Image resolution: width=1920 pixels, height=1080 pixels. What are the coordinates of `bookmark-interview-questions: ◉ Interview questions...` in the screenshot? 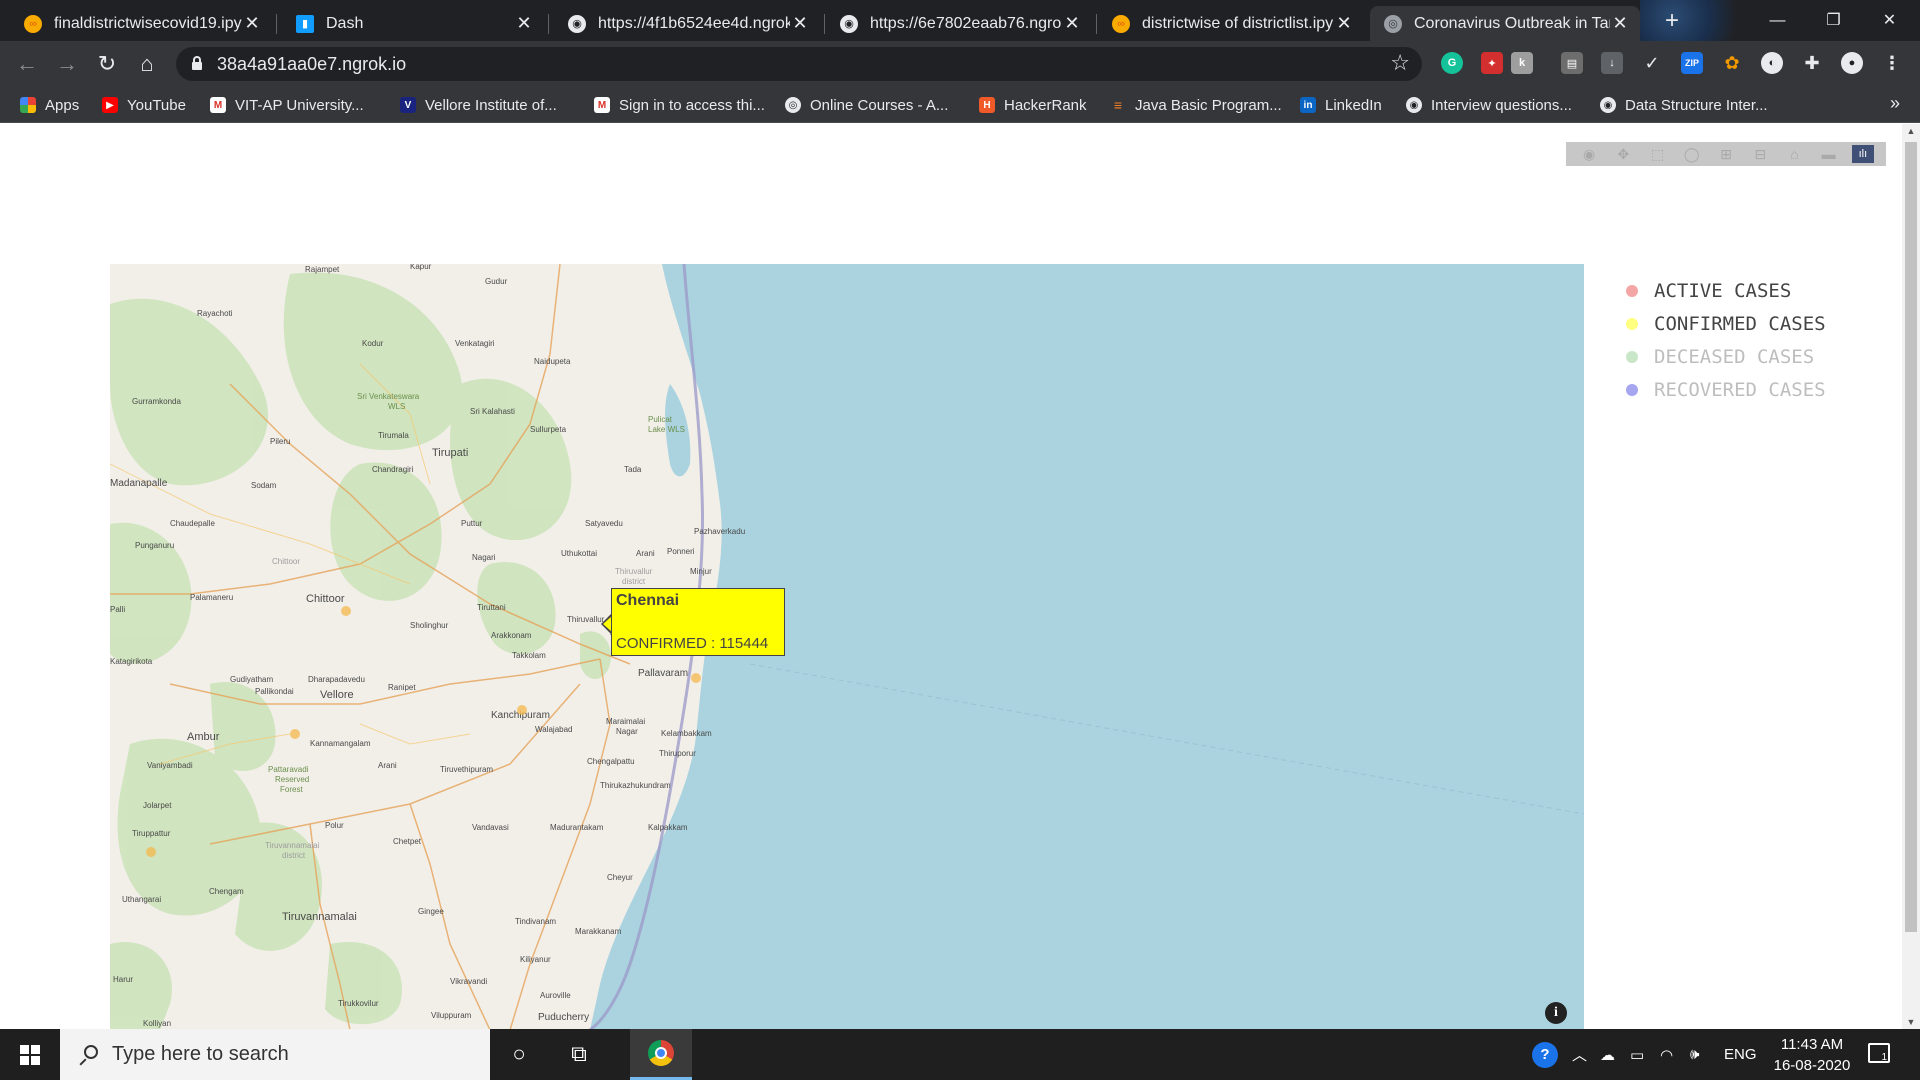 It's located at (1489, 105).